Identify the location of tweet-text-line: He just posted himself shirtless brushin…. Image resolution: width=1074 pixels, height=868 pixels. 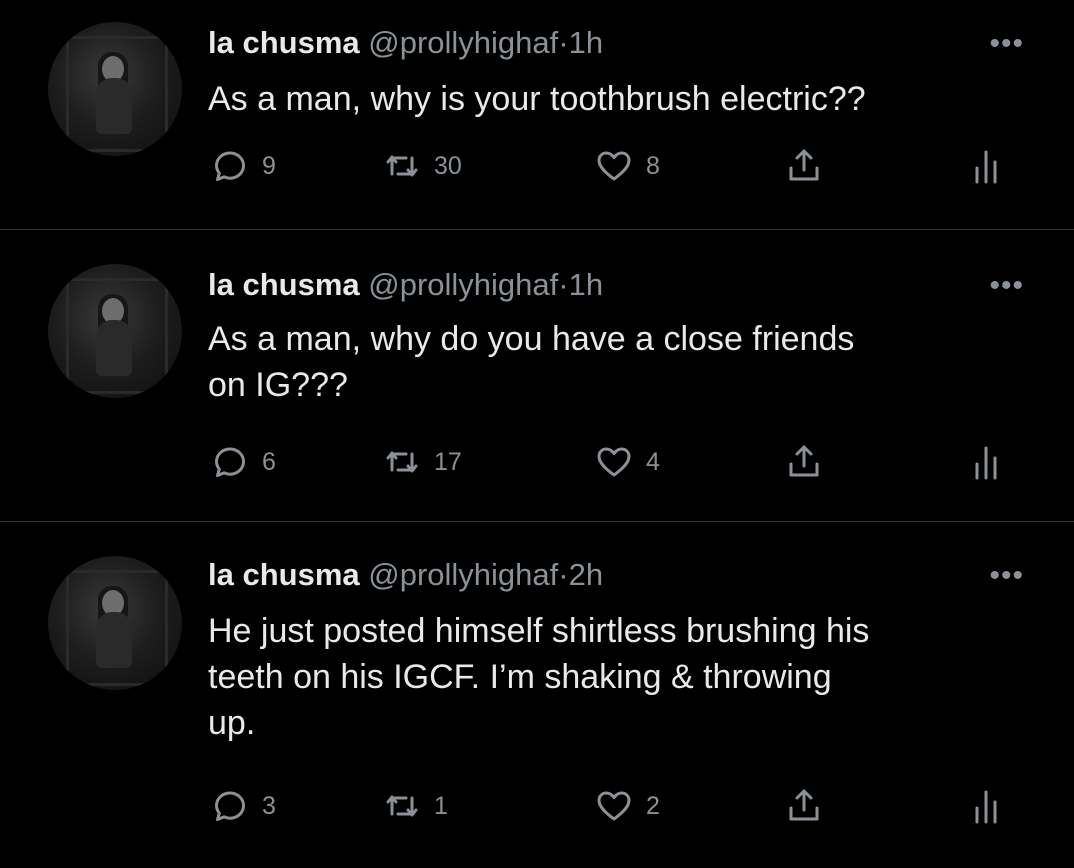
(539, 631).